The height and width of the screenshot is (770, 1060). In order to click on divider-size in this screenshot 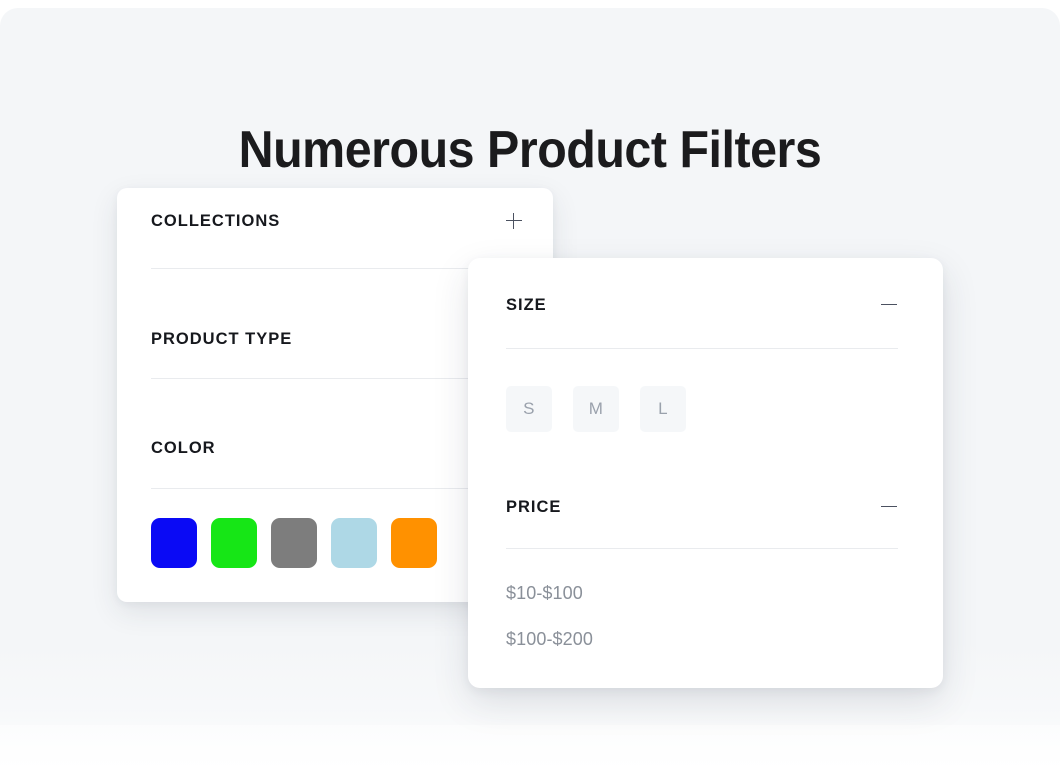, I will do `click(702, 348)`.